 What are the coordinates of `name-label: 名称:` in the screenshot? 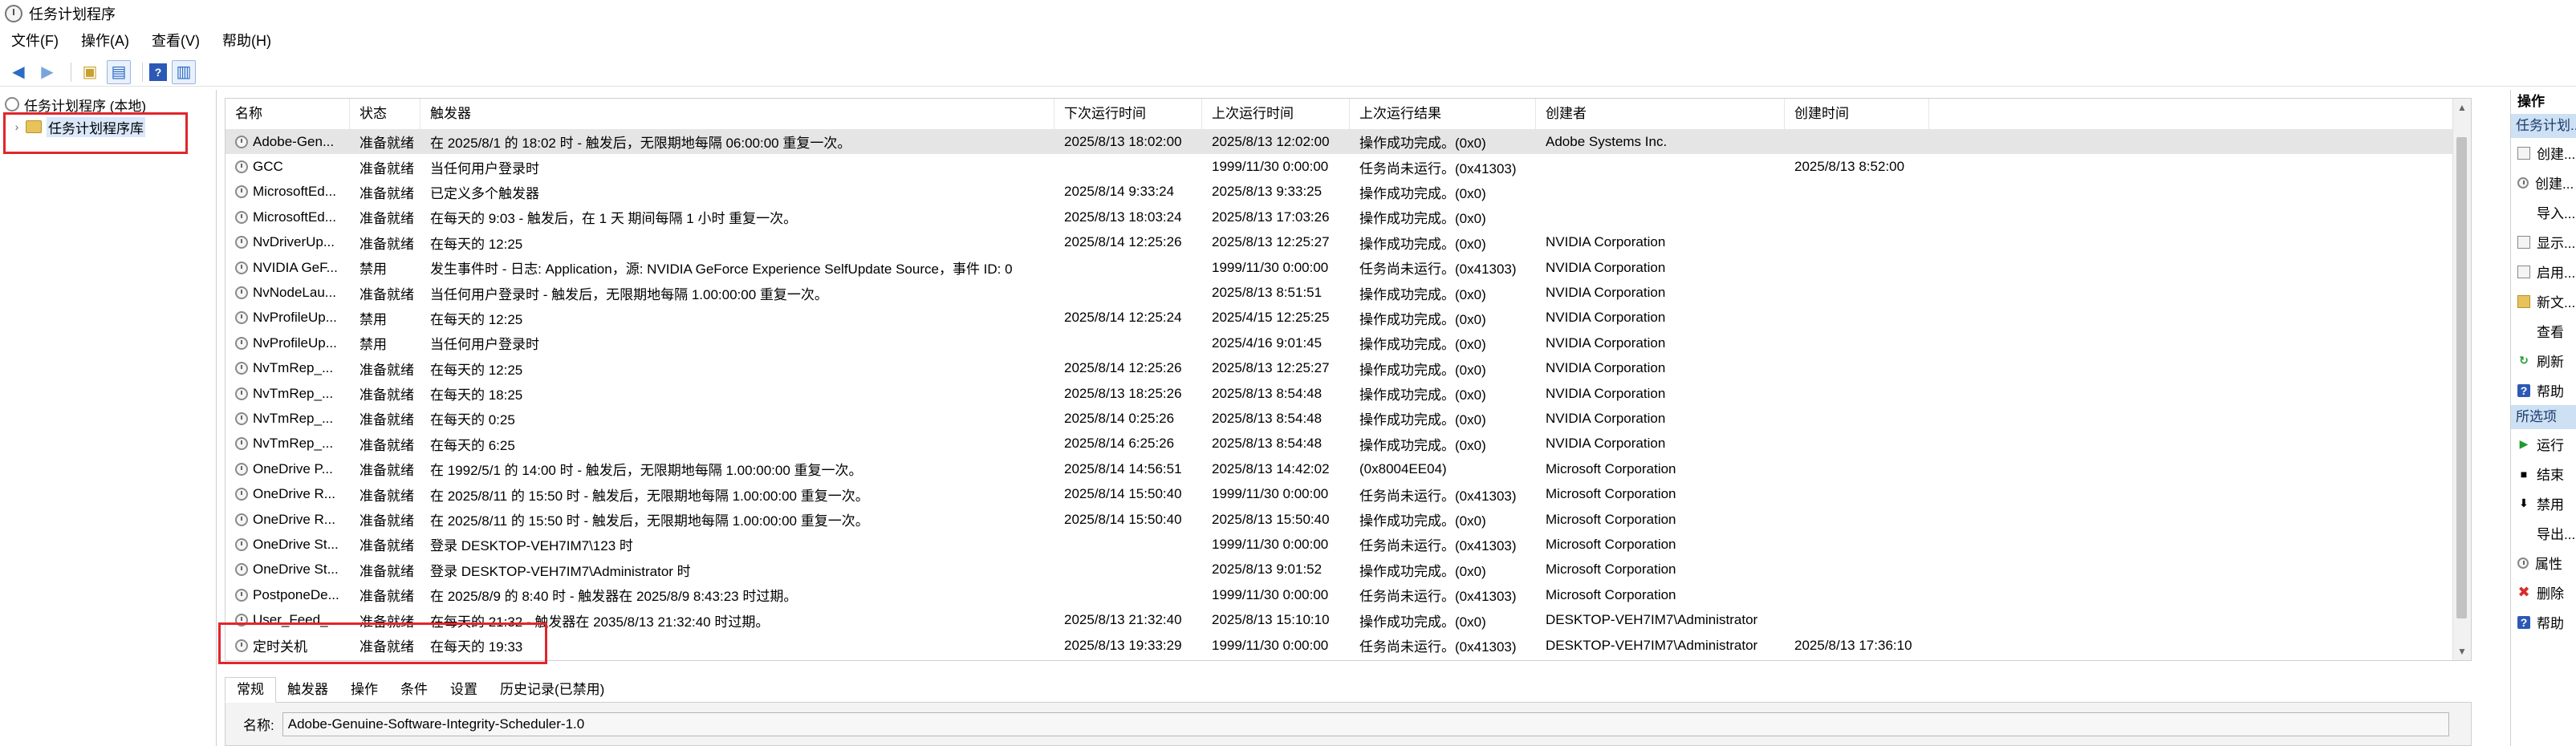 It's located at (258, 725).